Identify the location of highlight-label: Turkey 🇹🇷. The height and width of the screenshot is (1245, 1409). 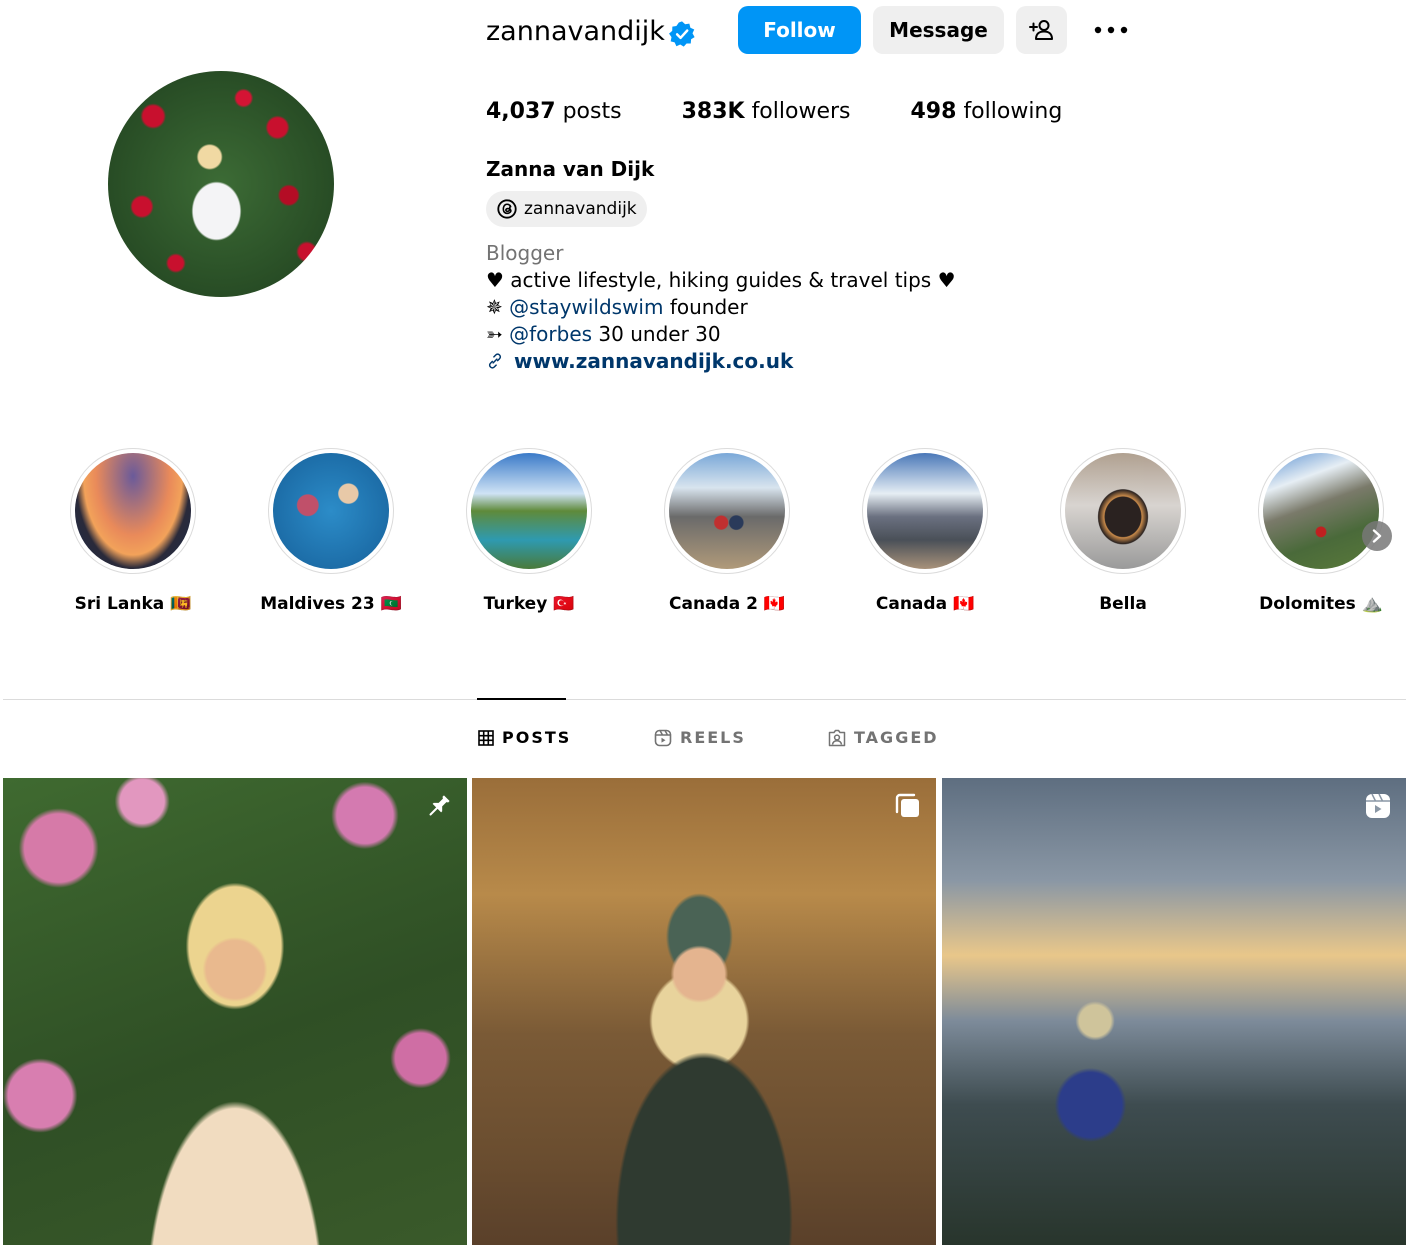
(529, 604).